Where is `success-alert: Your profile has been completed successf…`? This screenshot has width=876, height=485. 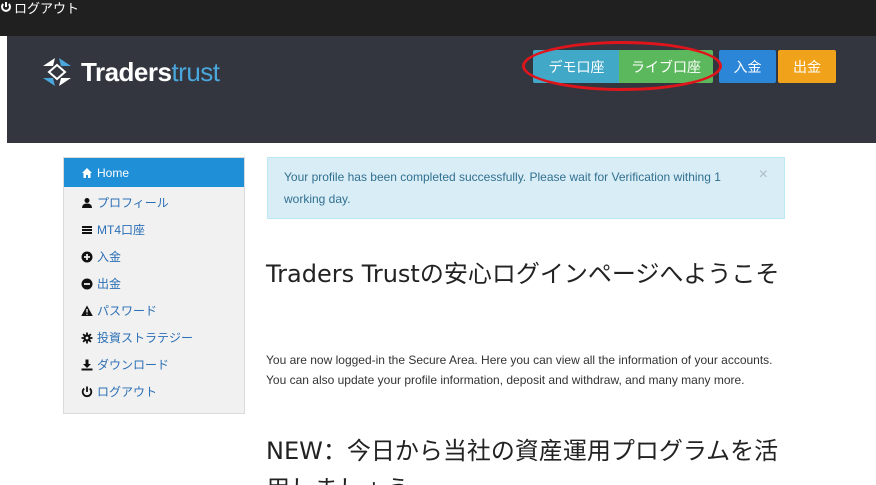 success-alert: Your profile has been completed successf… is located at coordinates (526, 188).